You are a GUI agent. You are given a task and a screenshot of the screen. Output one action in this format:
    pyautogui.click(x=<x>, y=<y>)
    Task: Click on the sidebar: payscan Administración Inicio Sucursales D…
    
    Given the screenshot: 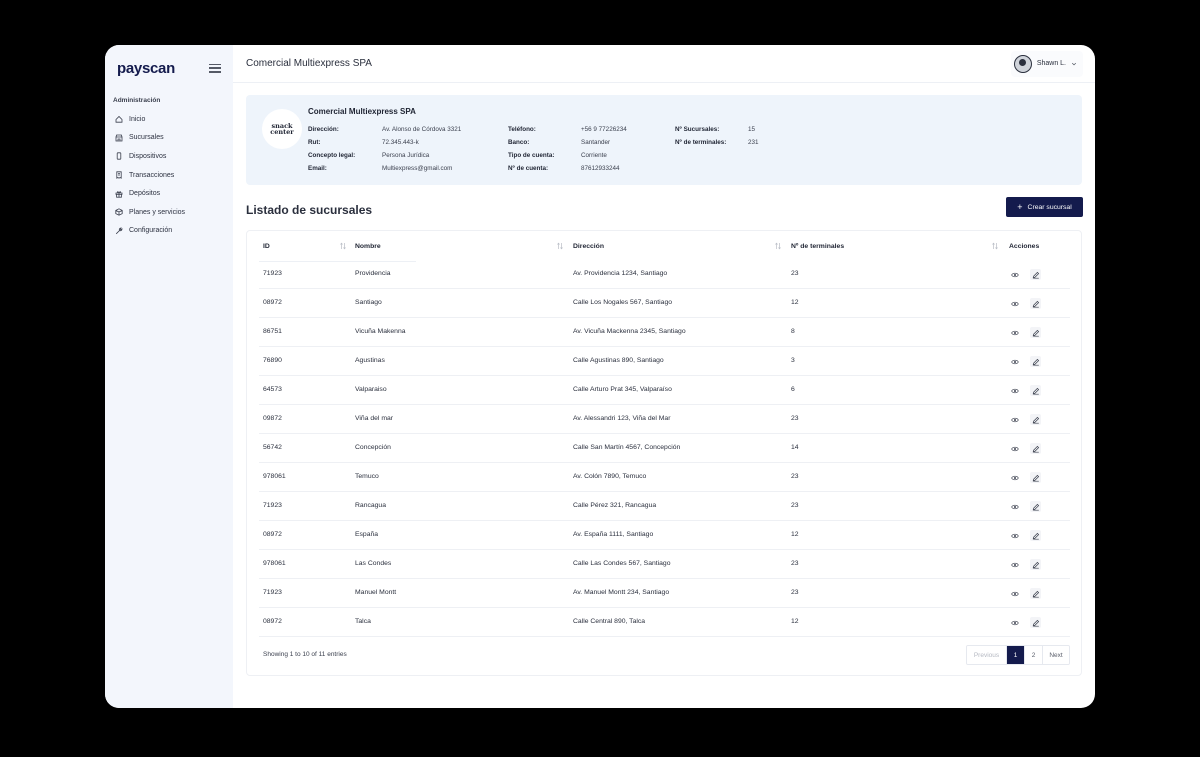 What is the action you would take?
    pyautogui.click(x=169, y=376)
    